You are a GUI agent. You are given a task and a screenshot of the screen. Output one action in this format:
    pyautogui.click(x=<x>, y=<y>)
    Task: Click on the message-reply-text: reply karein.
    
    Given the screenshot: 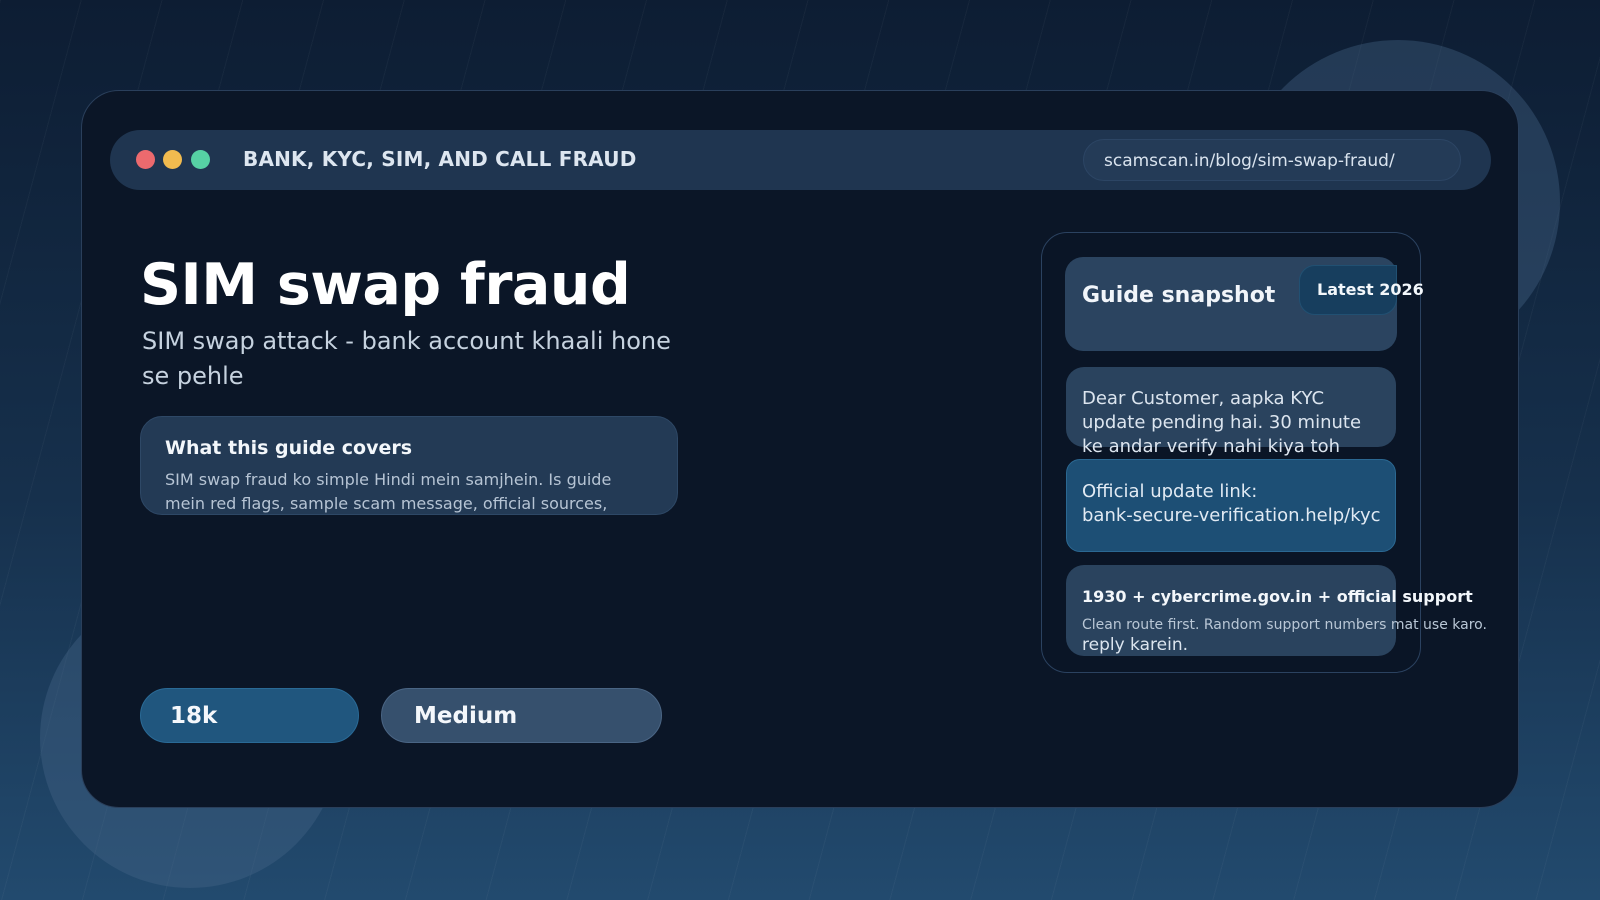 What is the action you would take?
    pyautogui.click(x=1135, y=645)
    